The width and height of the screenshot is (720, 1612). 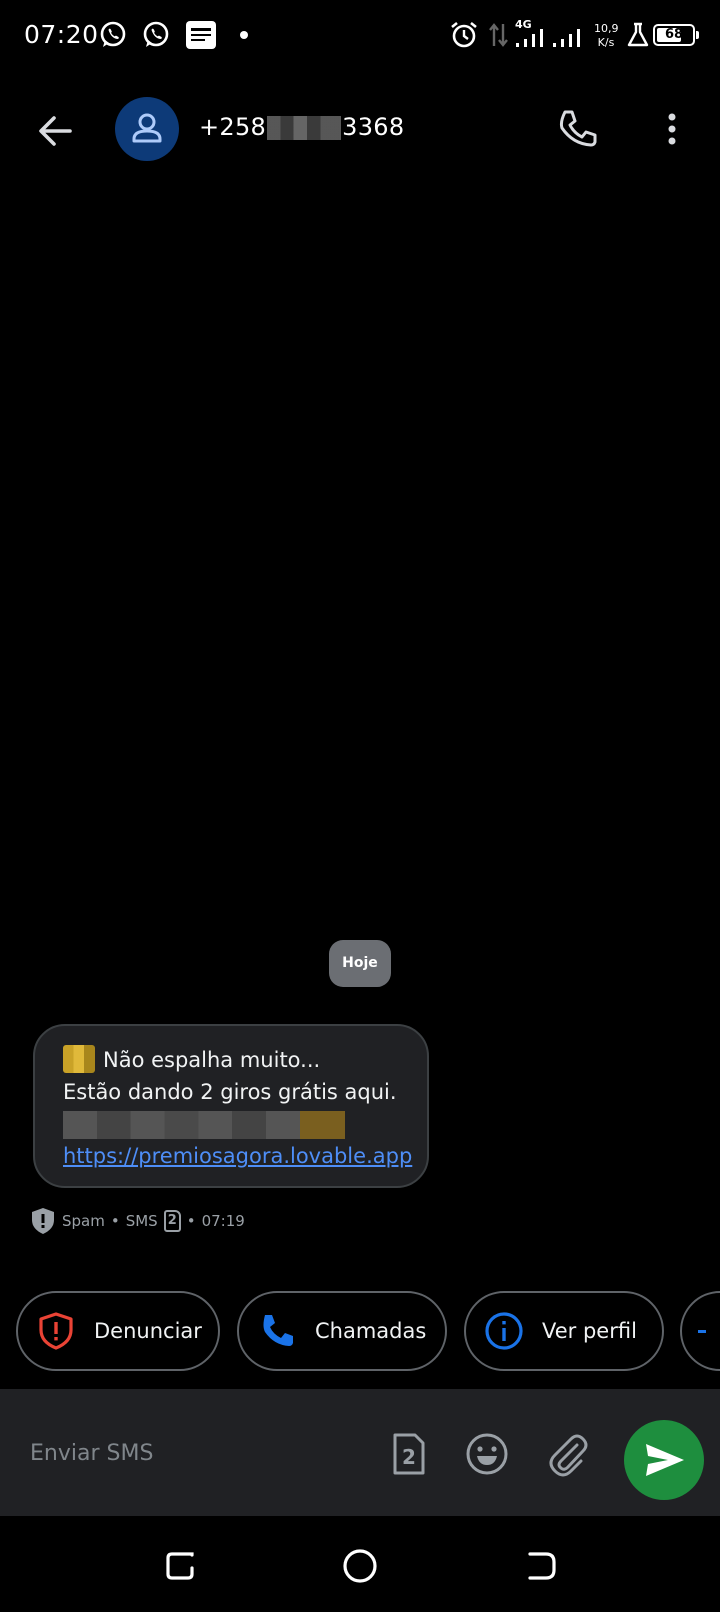 I want to click on net-speed: 10,9 K/s, so click(x=606, y=36).